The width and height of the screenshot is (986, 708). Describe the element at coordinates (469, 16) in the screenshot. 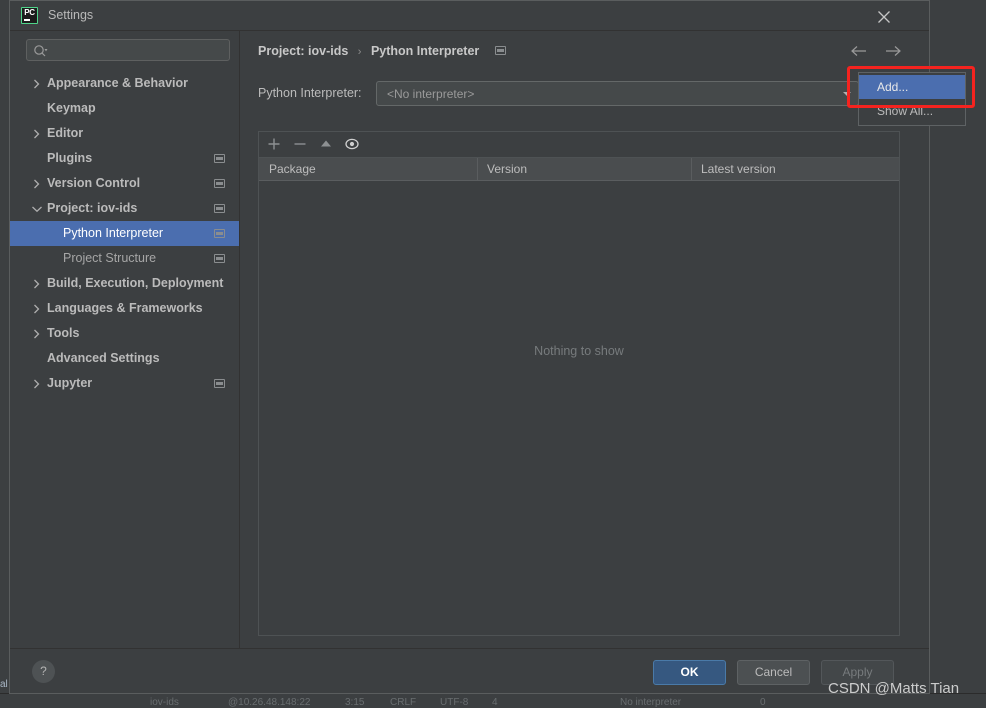

I see `dialog-title-bar: PC Settings` at that location.